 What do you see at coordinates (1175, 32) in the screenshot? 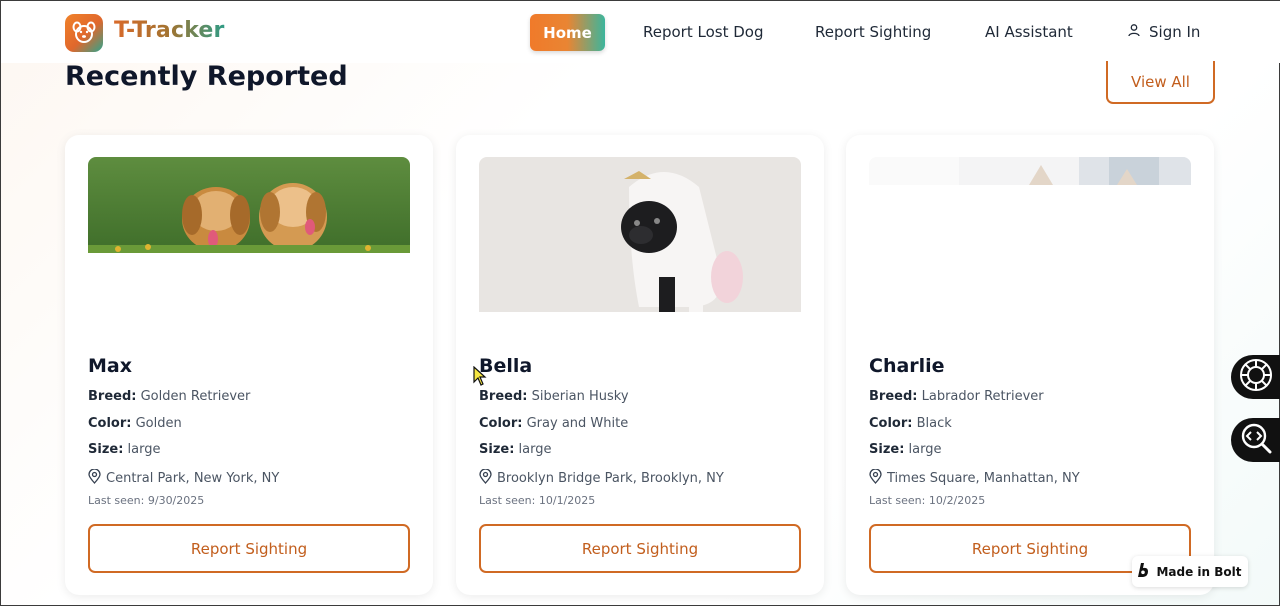
I see `sign-in-label: Sign In` at bounding box center [1175, 32].